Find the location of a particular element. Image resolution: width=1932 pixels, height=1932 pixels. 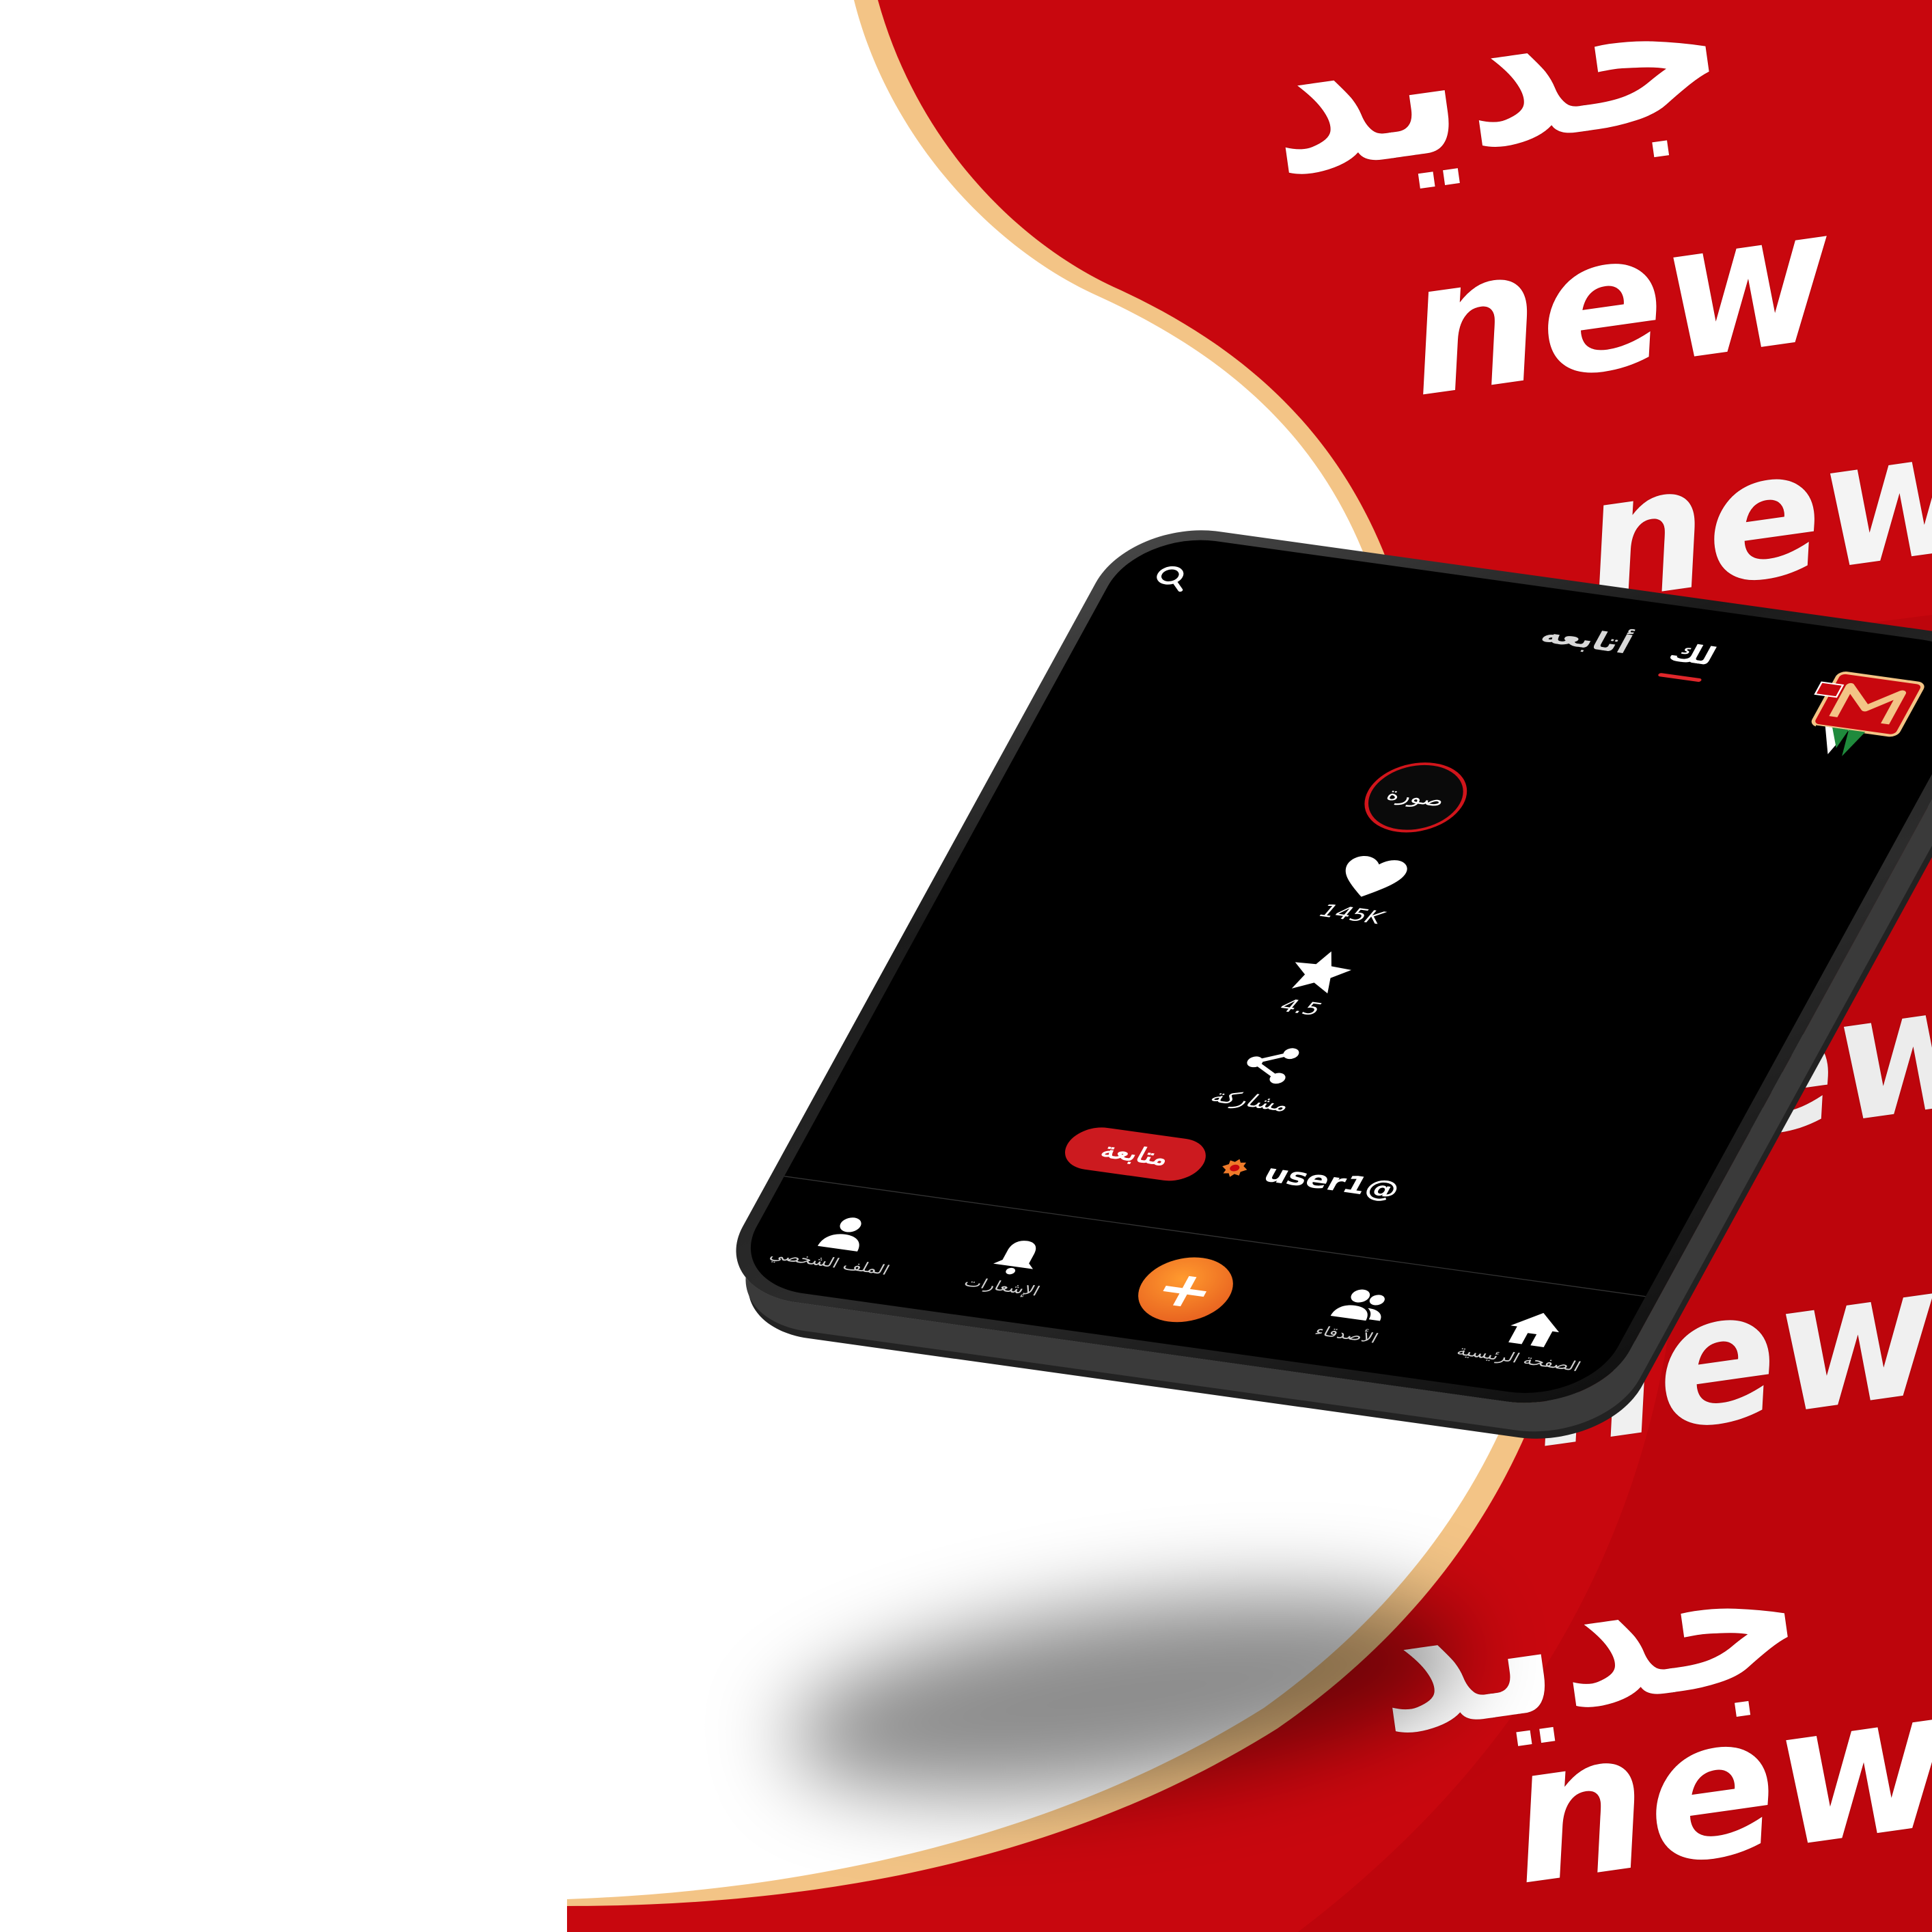

avatar: صورة is located at coordinates (1415, 798).